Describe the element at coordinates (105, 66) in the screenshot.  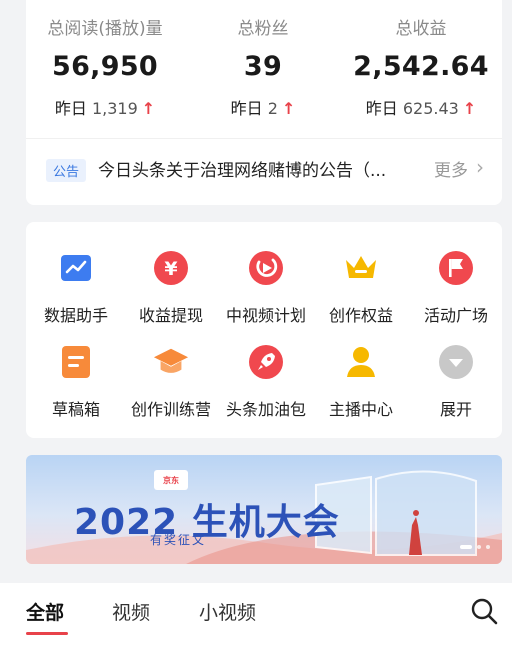
I see `stat-value: 56,950` at that location.